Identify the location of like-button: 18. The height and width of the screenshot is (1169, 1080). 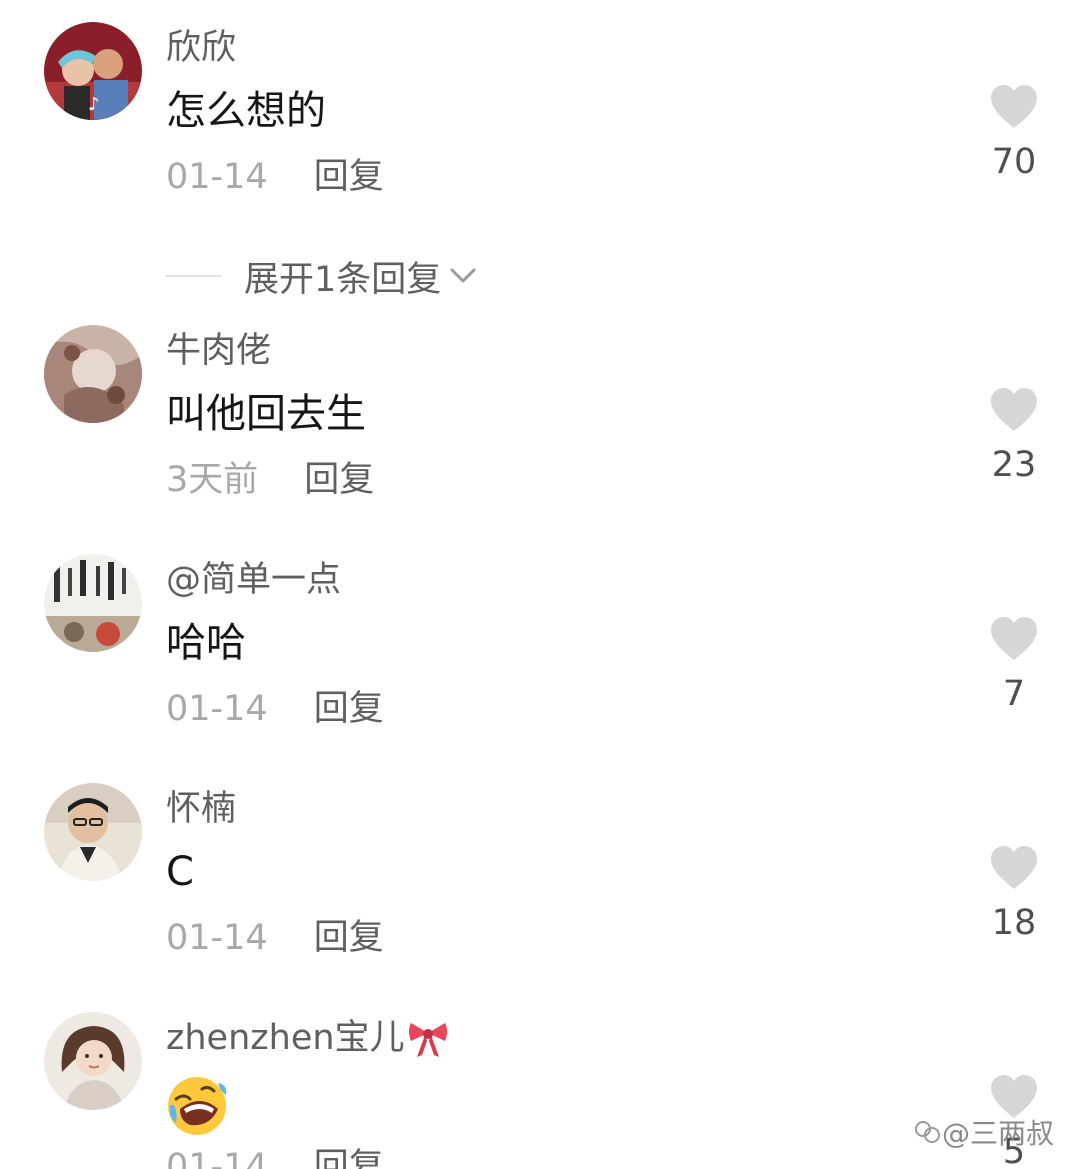
(1014, 895).